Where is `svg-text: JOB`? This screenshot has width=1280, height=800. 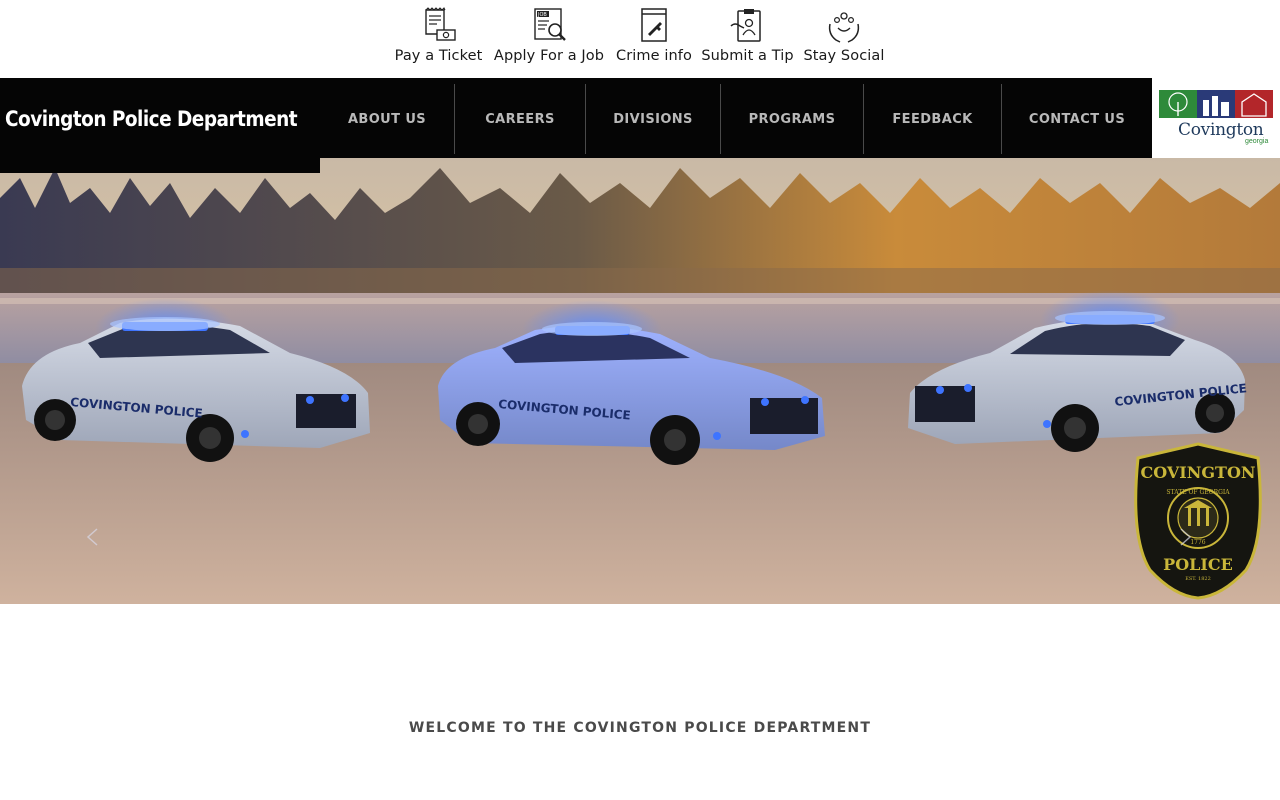 svg-text: JOB is located at coordinates (542, 15).